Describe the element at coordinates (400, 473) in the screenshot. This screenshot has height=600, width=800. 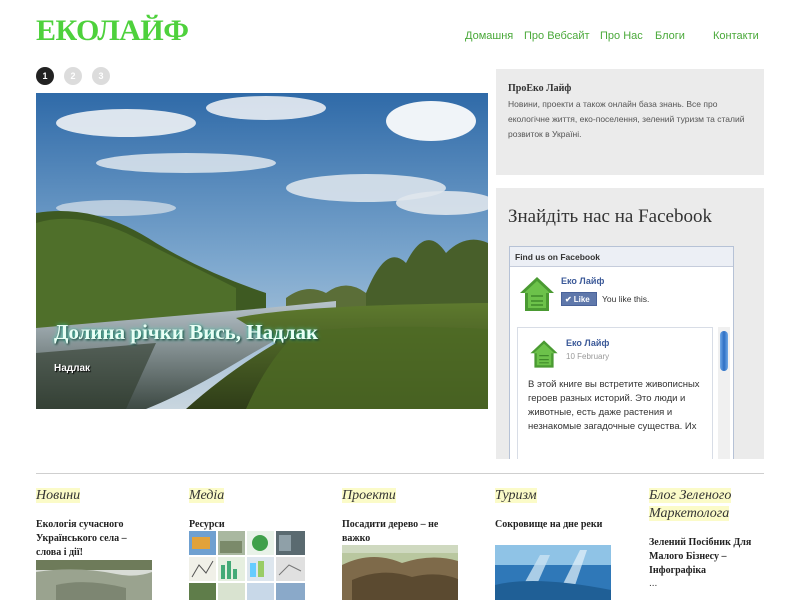
I see `section-divider` at that location.